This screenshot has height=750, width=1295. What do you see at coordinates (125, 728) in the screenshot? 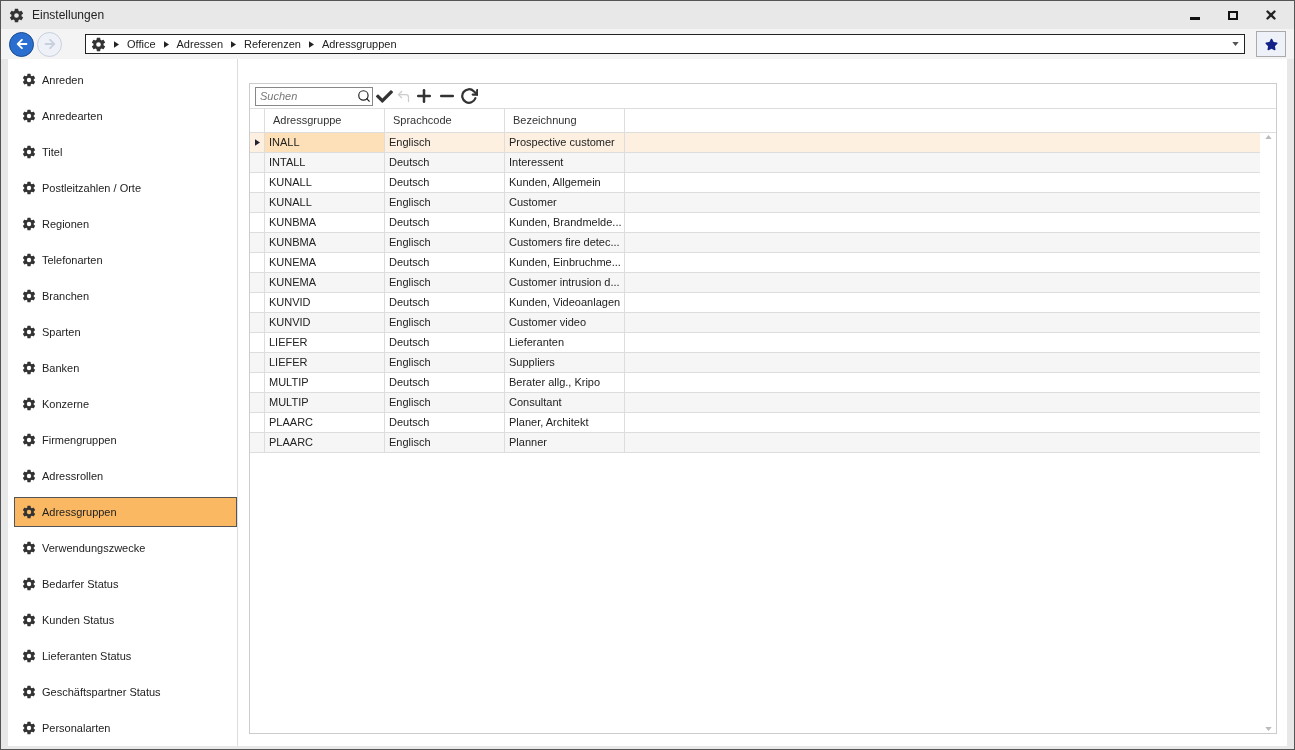
I see `sidebar-item: Personalarten` at bounding box center [125, 728].